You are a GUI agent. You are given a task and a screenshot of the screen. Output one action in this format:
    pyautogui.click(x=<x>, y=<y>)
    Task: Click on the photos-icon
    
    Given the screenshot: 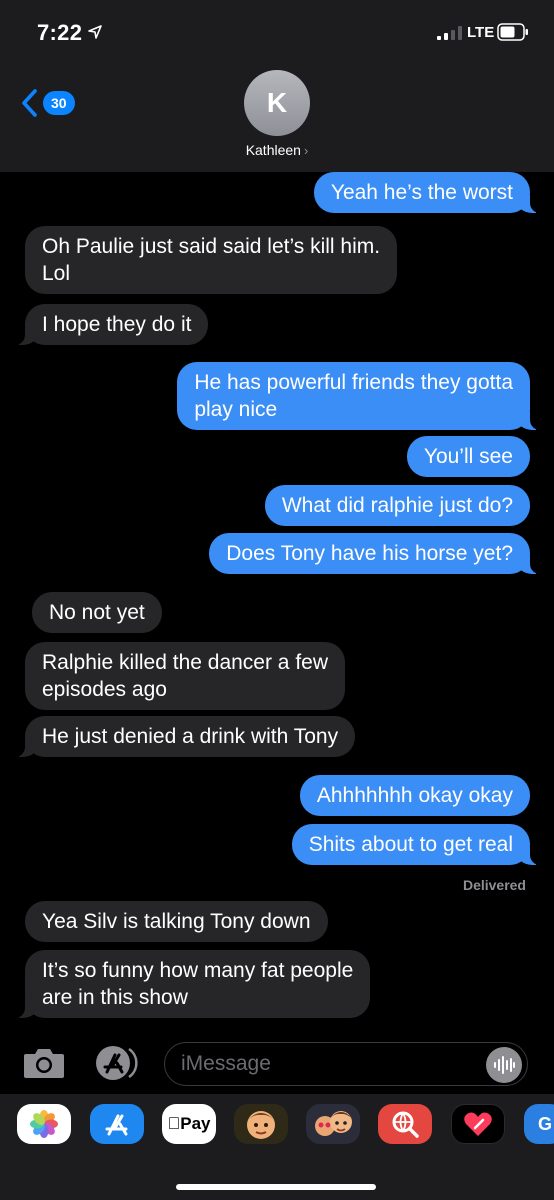 What is the action you would take?
    pyautogui.click(x=44, y=1124)
    